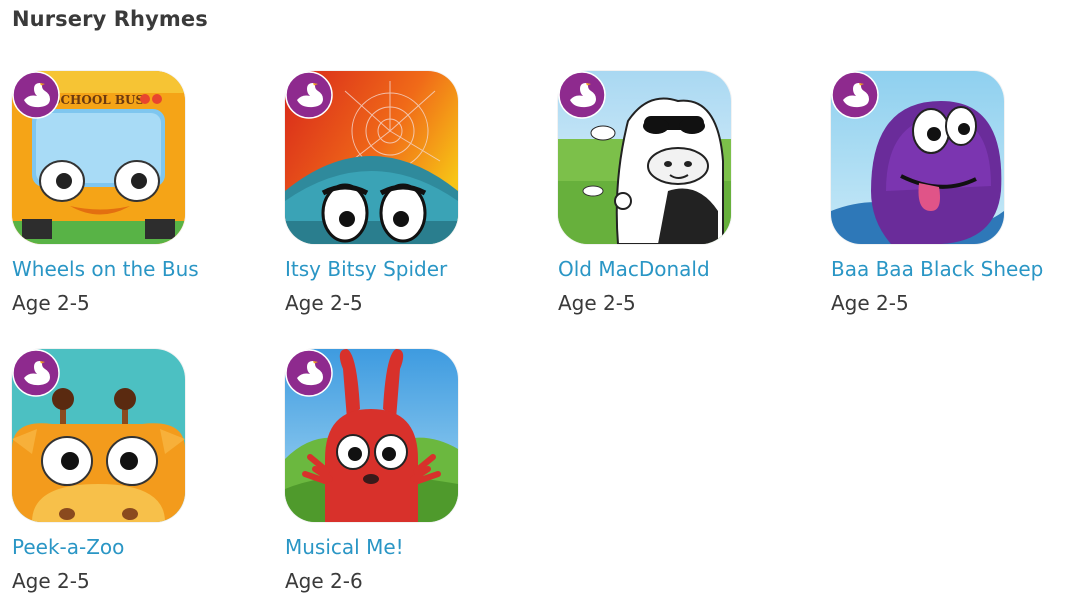 The height and width of the screenshot is (608, 1080). I want to click on app-title-link: Itsy Bitsy Spider, so click(366, 269).